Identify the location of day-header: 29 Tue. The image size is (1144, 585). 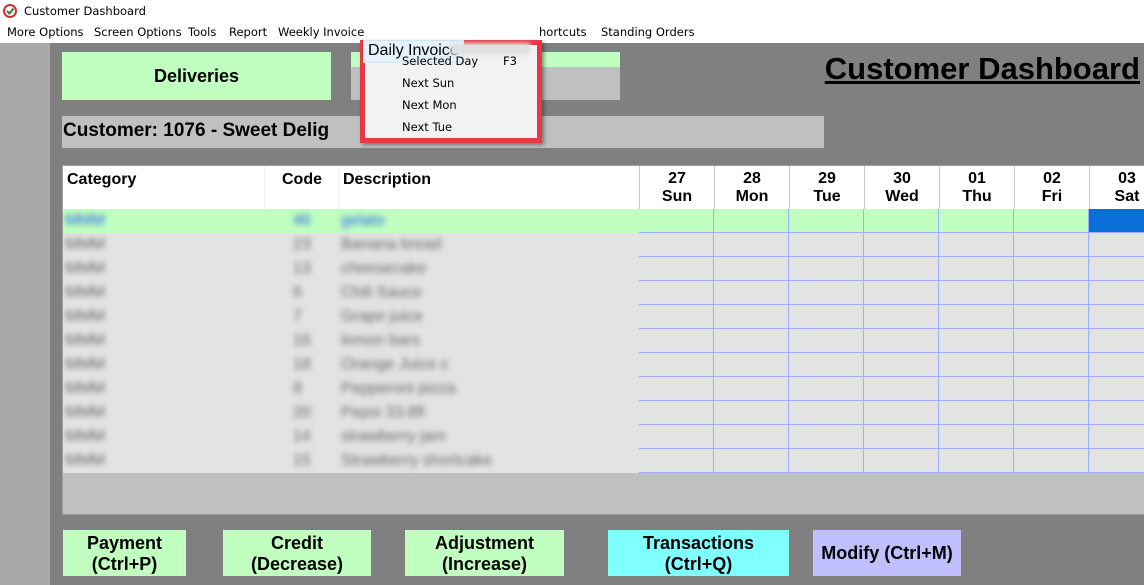
(826, 187).